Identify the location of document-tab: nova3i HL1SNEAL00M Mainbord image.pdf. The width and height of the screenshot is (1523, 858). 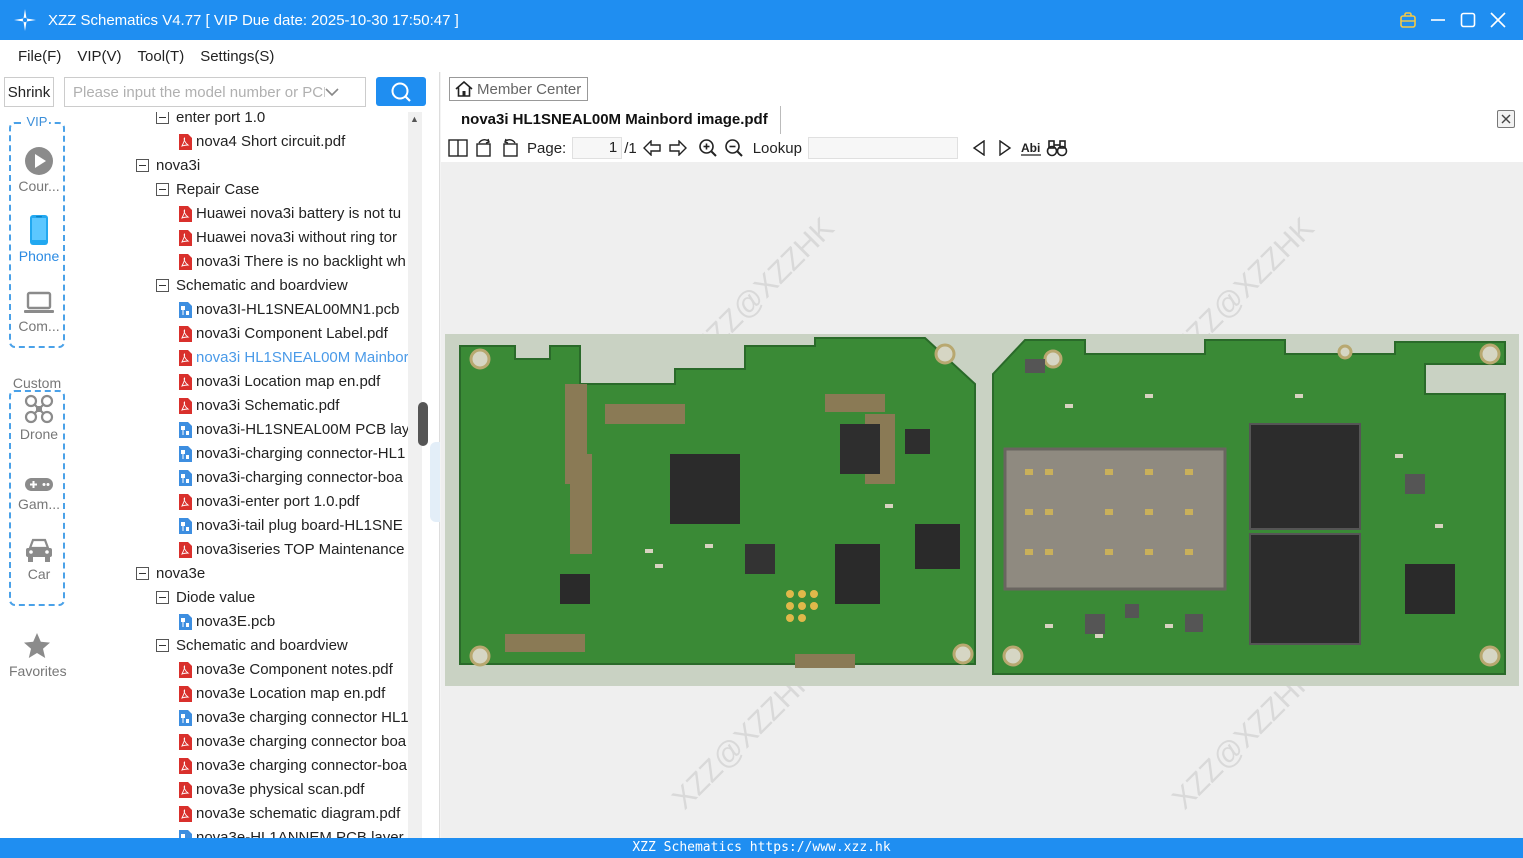
(615, 120).